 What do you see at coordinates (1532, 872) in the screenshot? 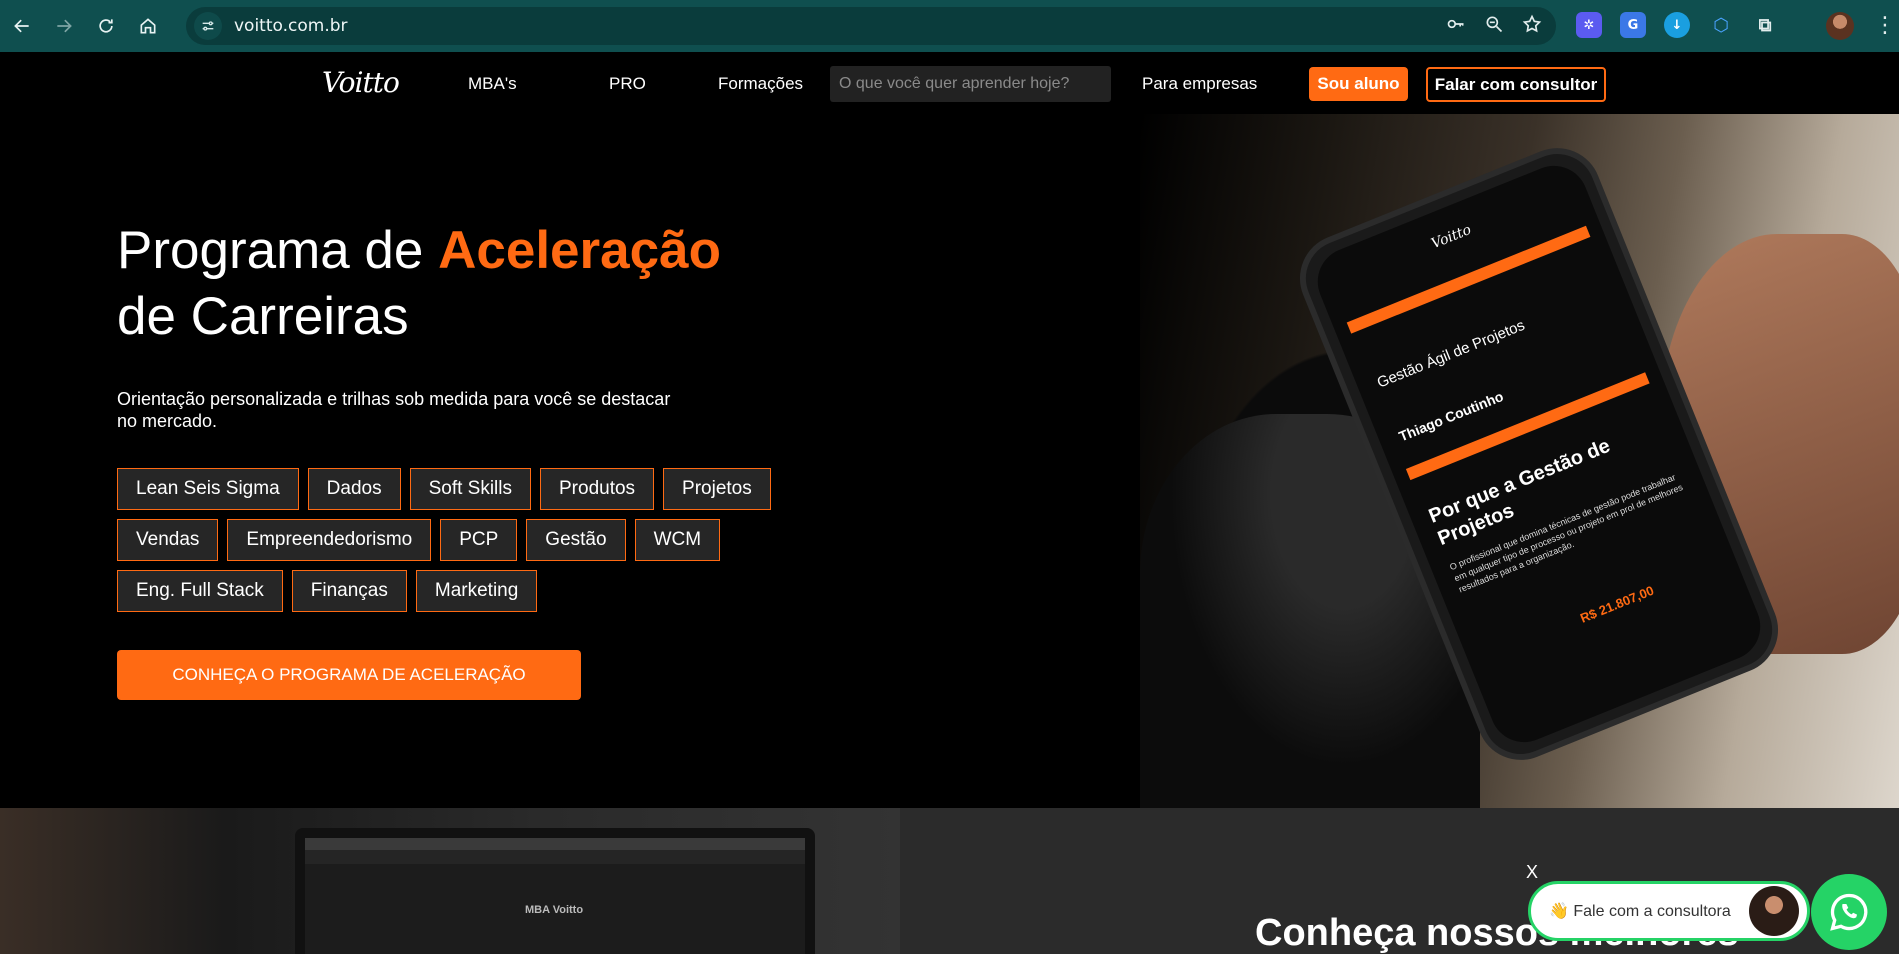
I see `close-chat-icon: X` at bounding box center [1532, 872].